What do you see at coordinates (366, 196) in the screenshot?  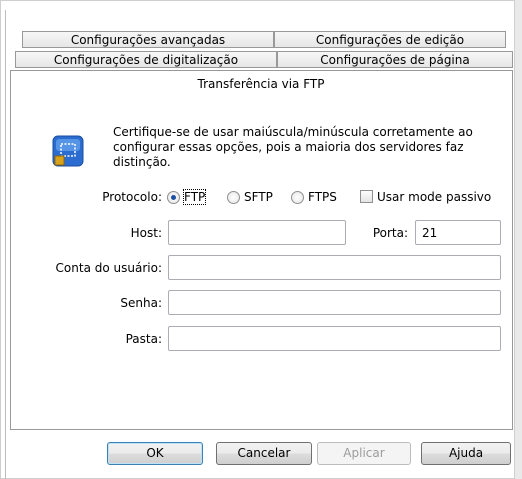 I see `passive-mode-checkbox` at bounding box center [366, 196].